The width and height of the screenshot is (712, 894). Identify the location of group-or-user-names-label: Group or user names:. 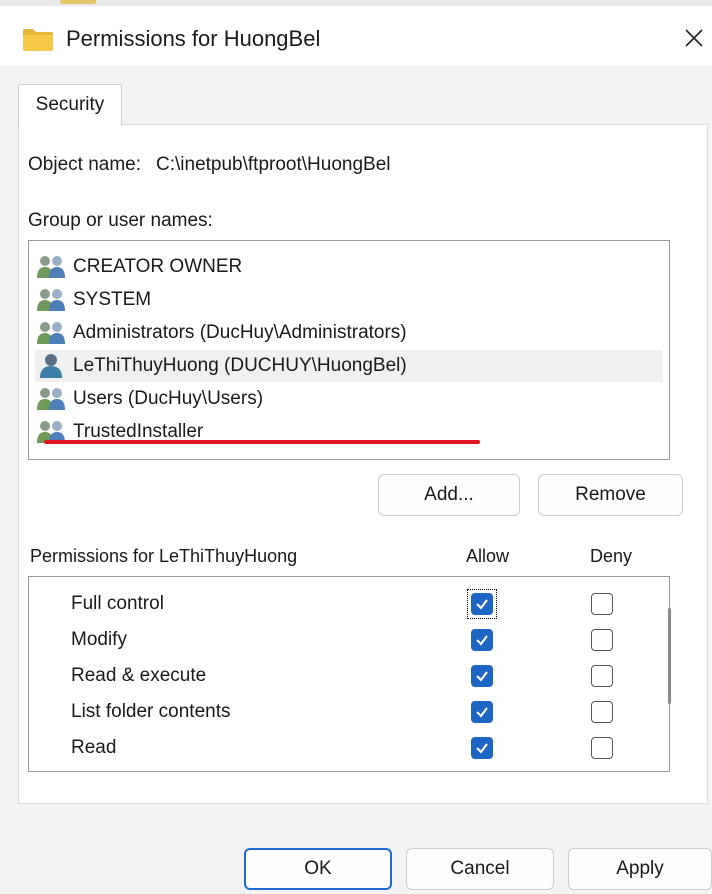
(120, 220).